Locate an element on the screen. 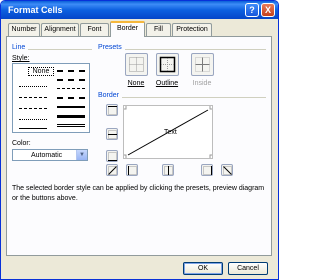 This screenshot has width=320, height=280. ok-button: OK is located at coordinates (203, 268).